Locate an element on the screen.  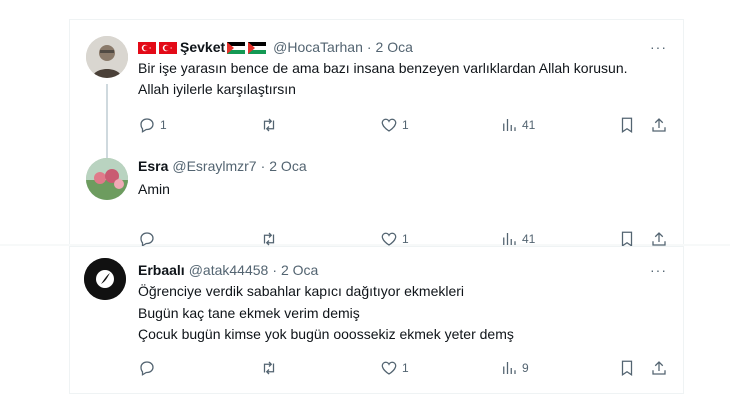
username: @atak44458 is located at coordinates (229, 270).